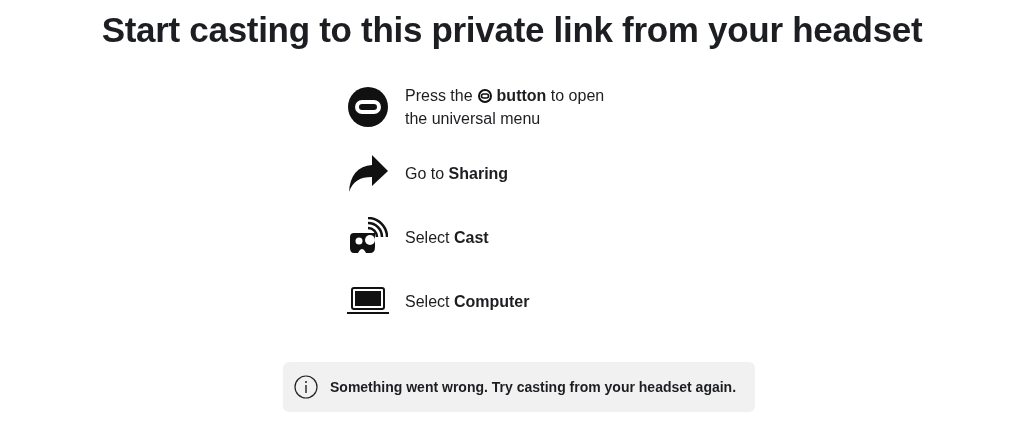  Describe the element at coordinates (368, 173) in the screenshot. I see `share-arrow-icon` at that location.